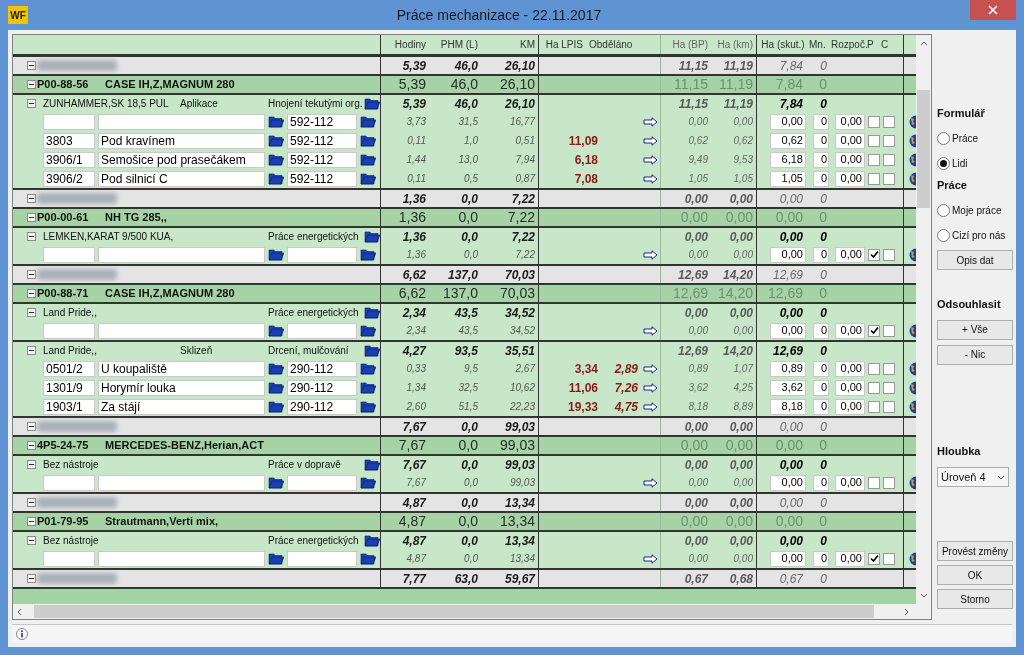 The width and height of the screenshot is (1024, 655). I want to click on parcel-field: 1903/1, so click(69, 406).